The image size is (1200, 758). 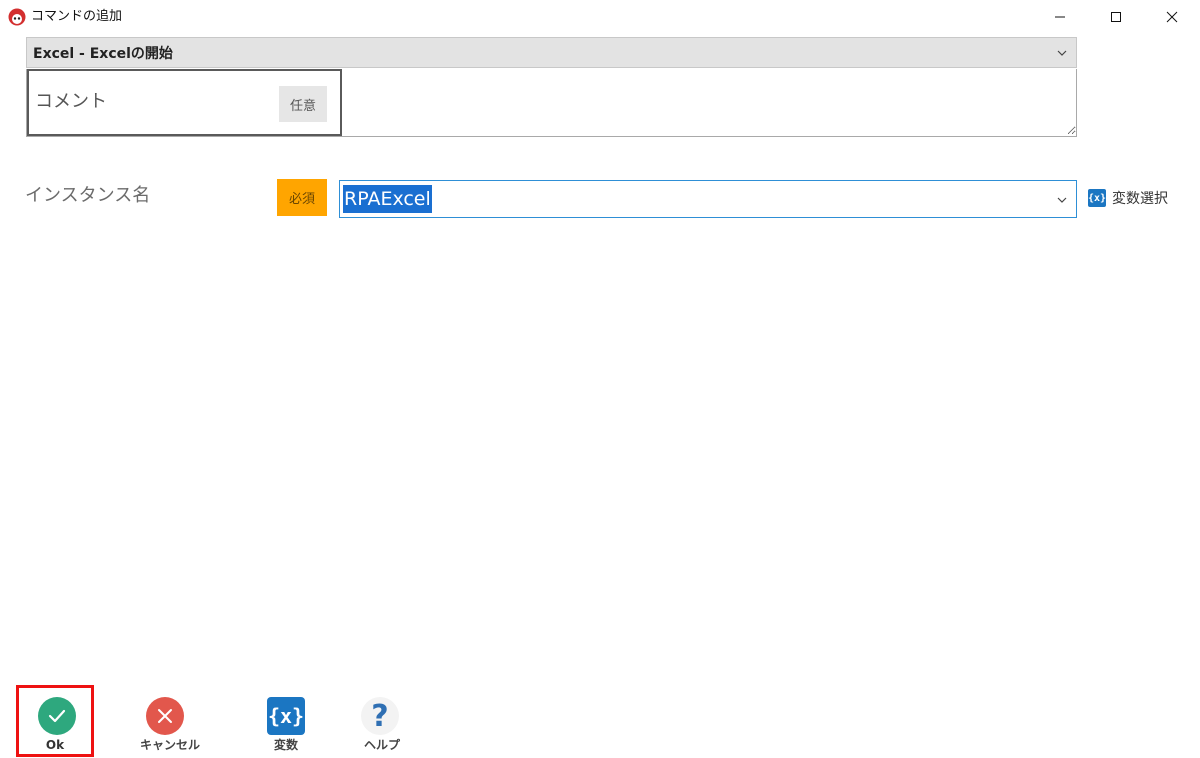 What do you see at coordinates (708, 199) in the screenshot?
I see `instance-name-combobox: RPAExcel` at bounding box center [708, 199].